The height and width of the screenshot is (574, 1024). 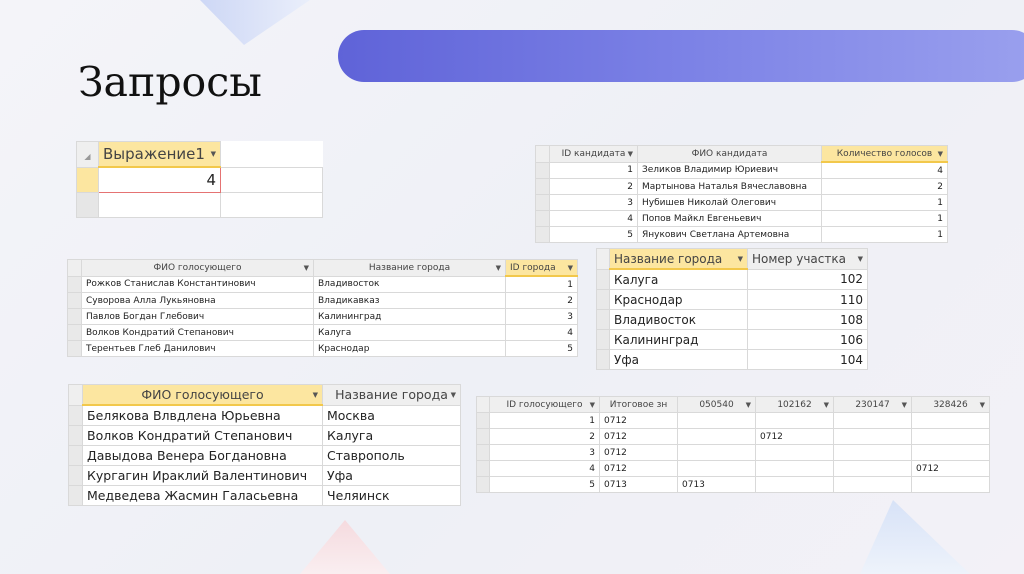 I want to click on table-row: 4 0712 0712, so click(x=733, y=468).